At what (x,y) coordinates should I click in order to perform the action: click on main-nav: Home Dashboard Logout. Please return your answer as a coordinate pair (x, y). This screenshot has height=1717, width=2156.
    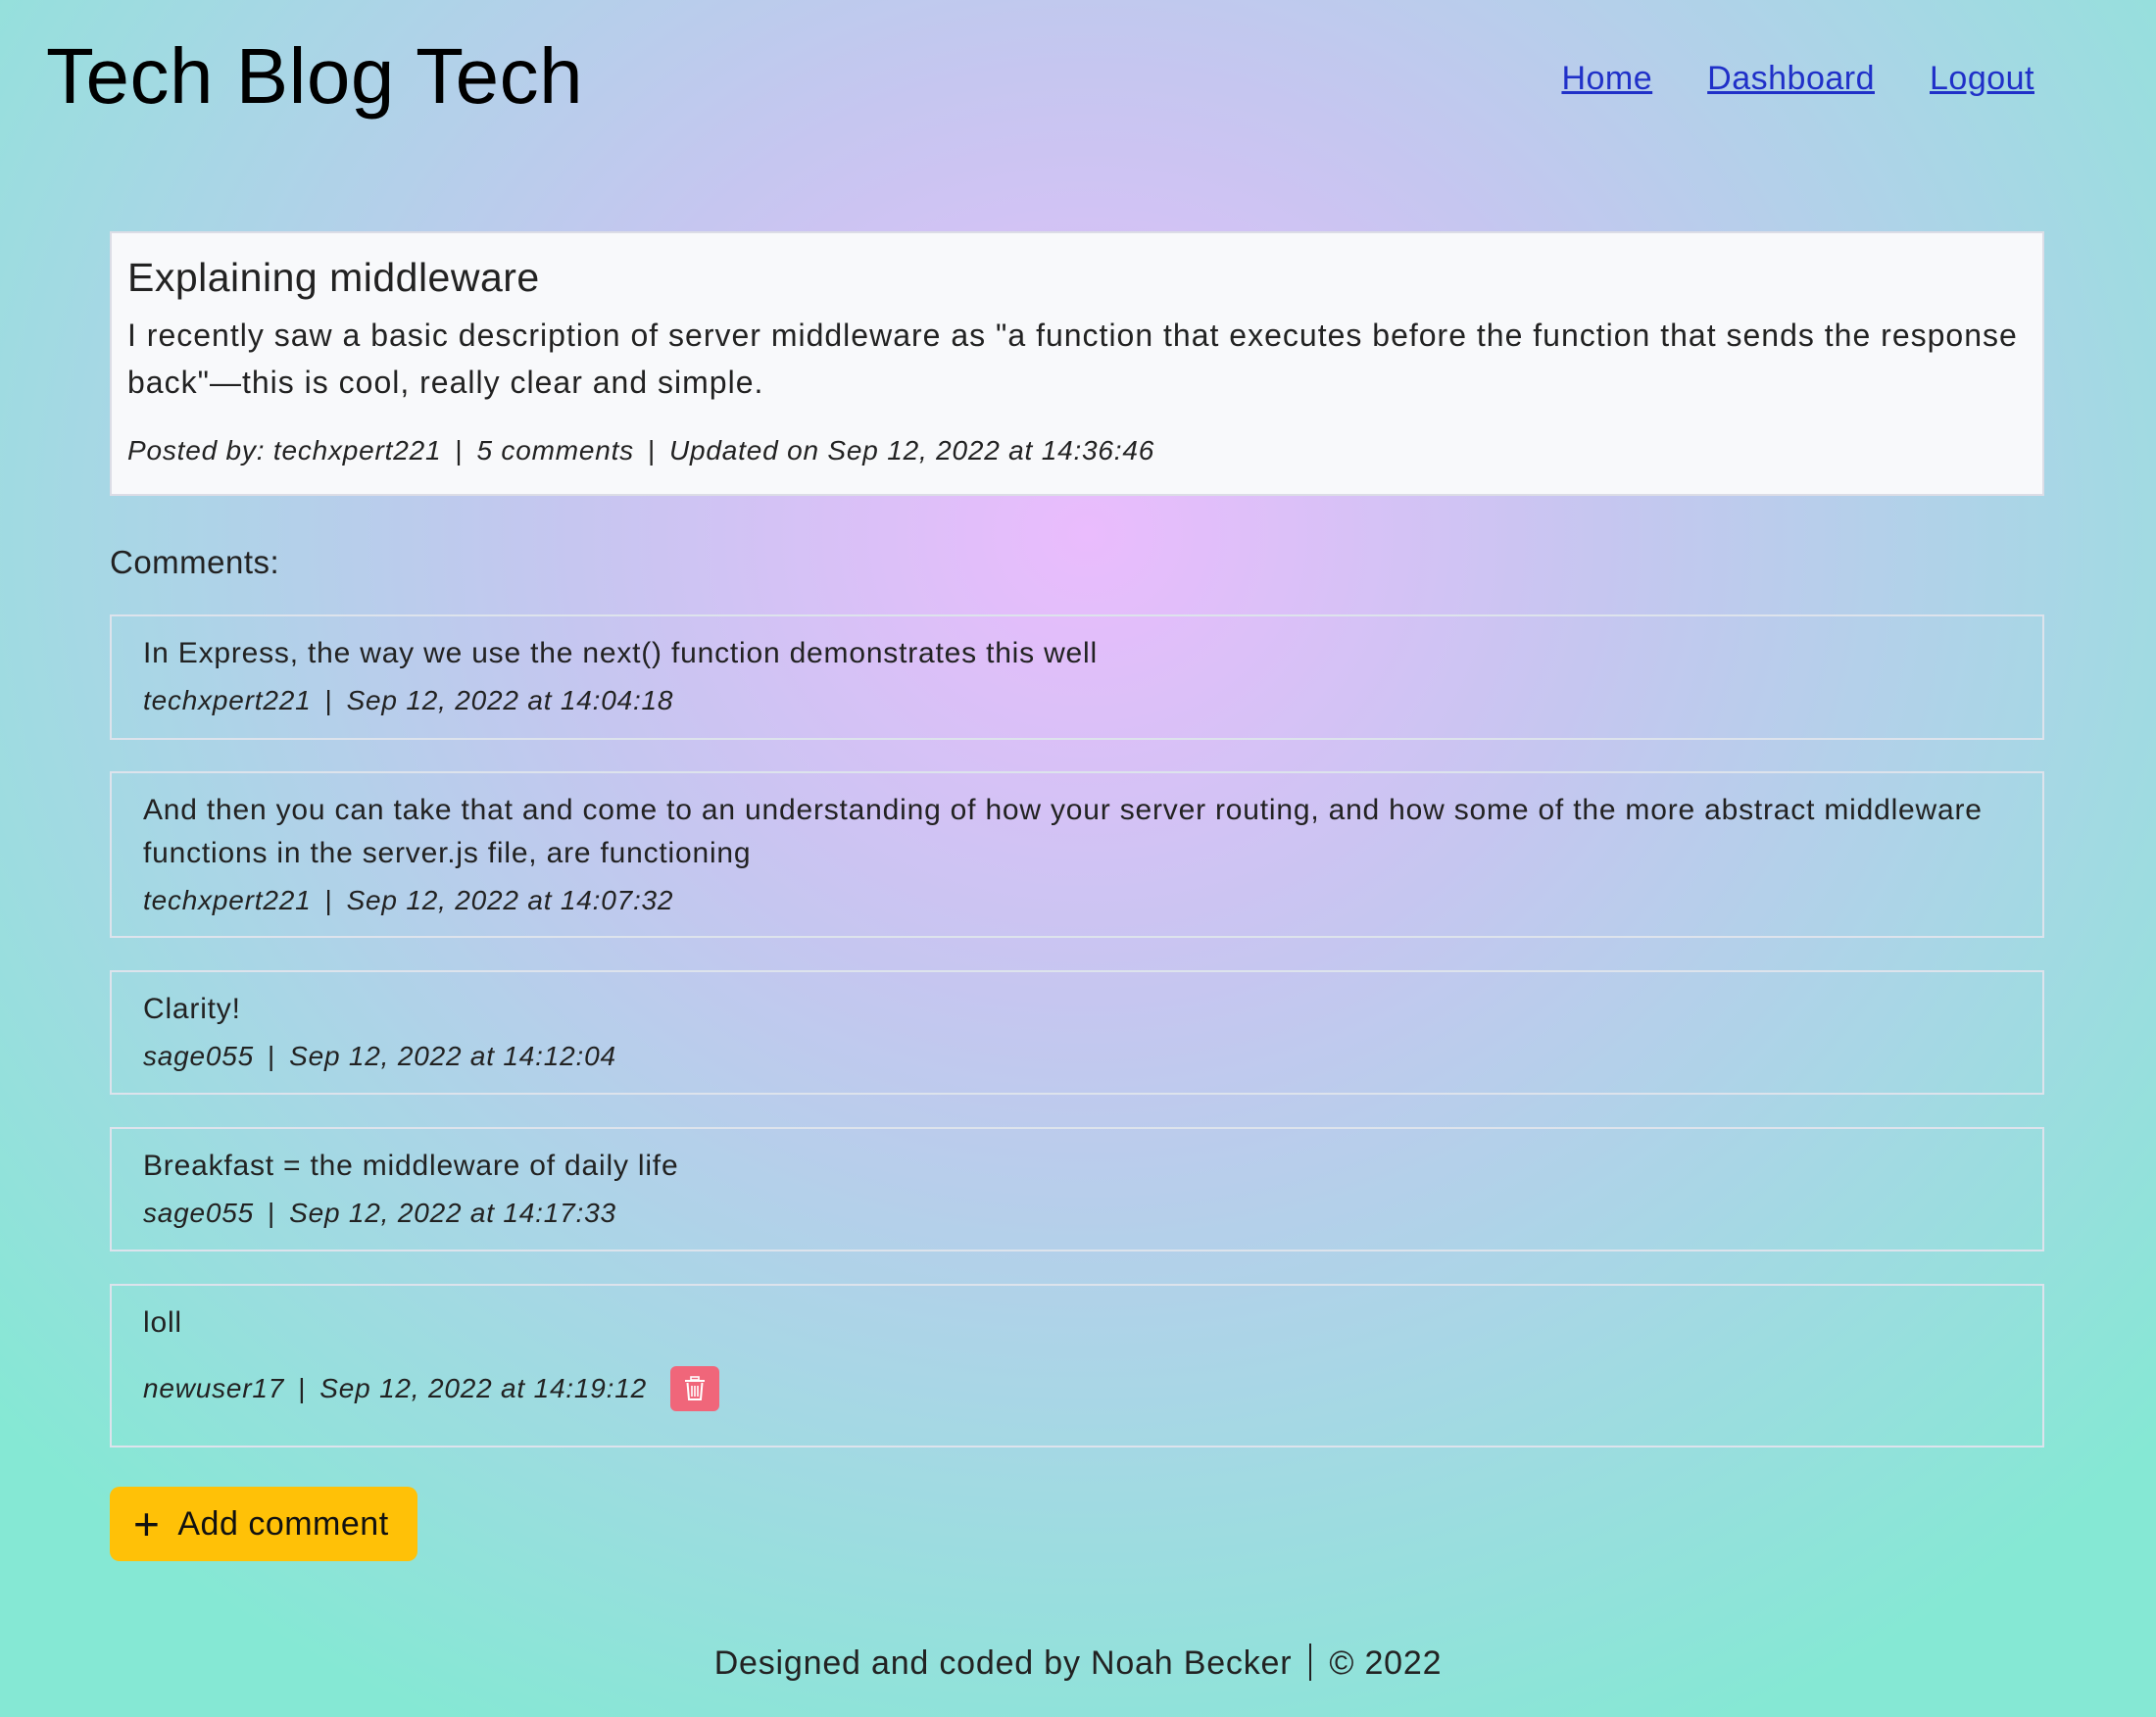
    Looking at the image, I should click on (1797, 79).